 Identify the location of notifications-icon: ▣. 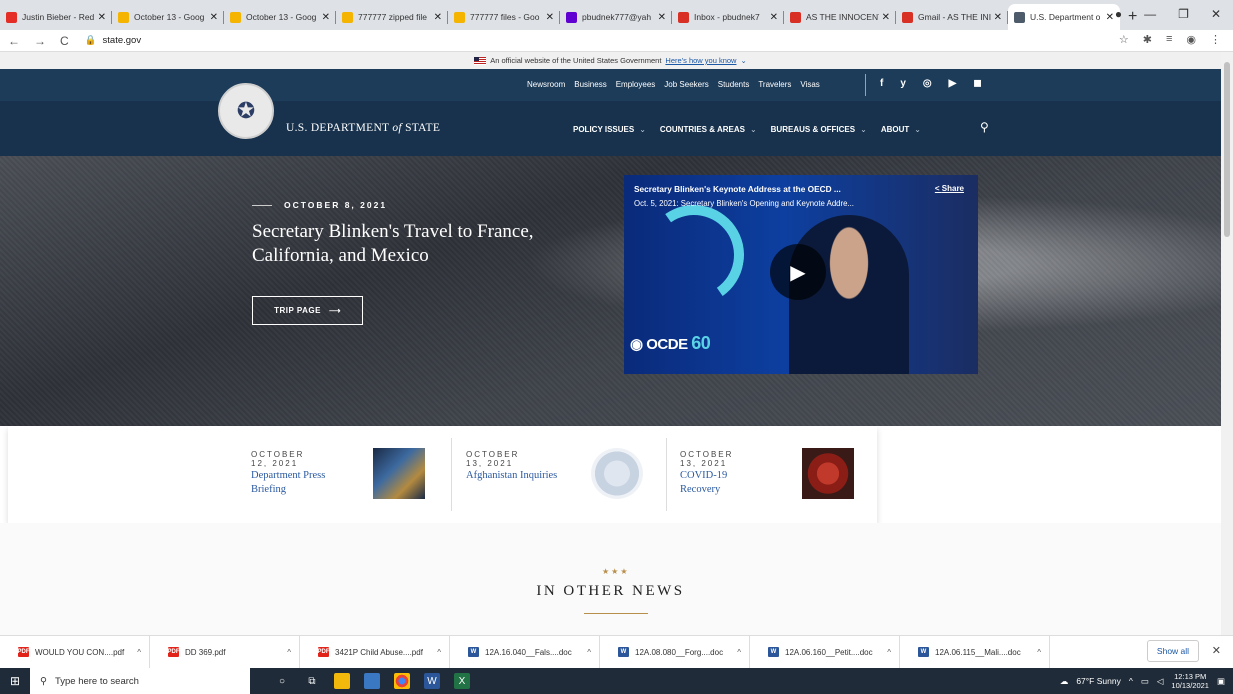
(1221, 681).